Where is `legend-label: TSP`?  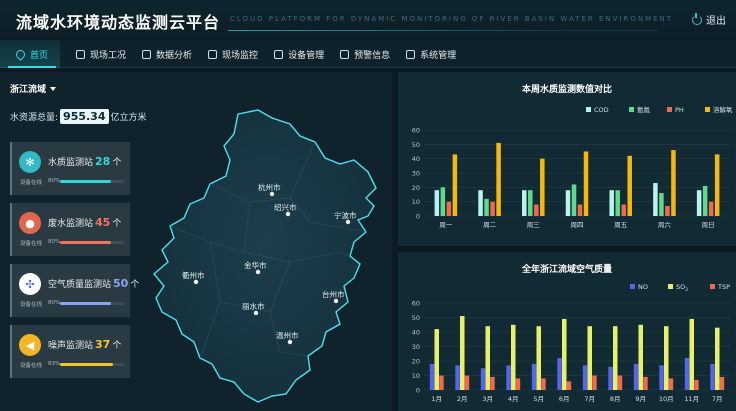 legend-label: TSP is located at coordinates (723, 287).